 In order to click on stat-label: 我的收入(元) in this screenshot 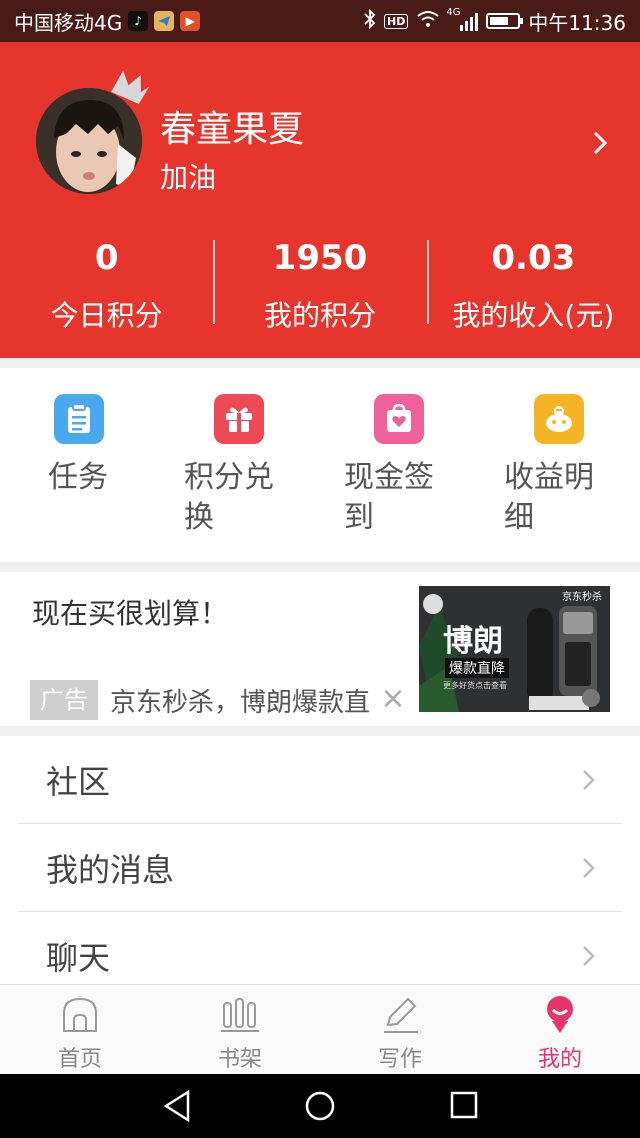, I will do `click(533, 315)`.